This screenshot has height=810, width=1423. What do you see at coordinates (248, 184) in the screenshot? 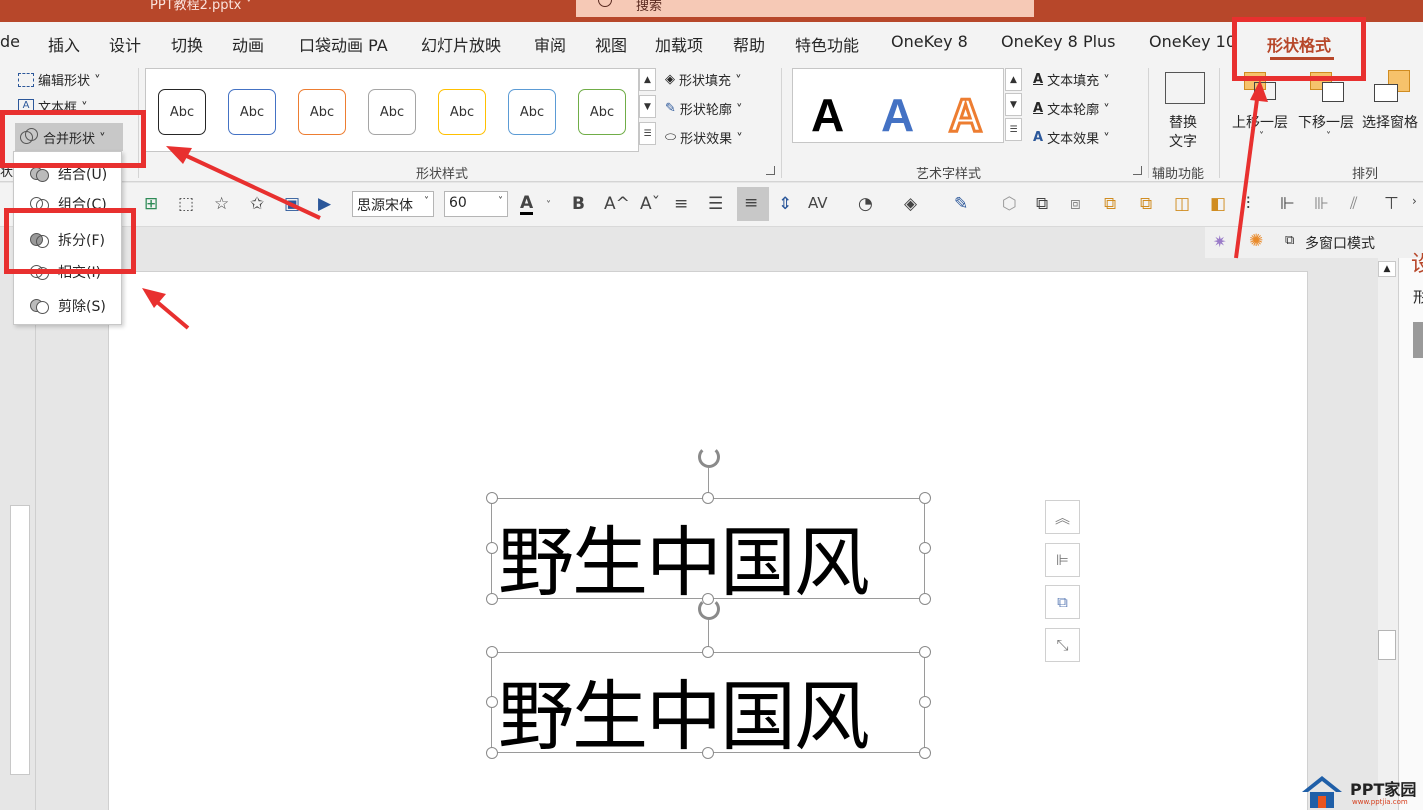
I see `arrow-to-merge` at bounding box center [248, 184].